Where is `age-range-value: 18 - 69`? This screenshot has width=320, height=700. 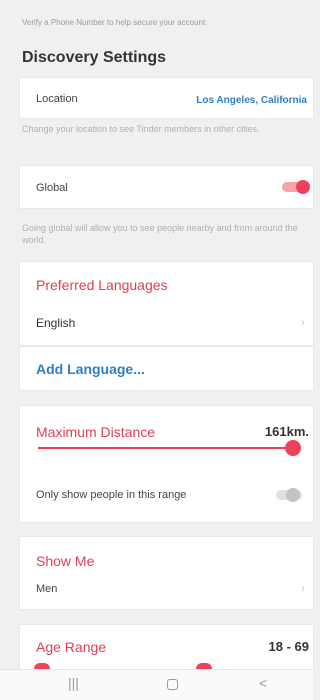
age-range-value: 18 - 69 is located at coordinates (288, 646).